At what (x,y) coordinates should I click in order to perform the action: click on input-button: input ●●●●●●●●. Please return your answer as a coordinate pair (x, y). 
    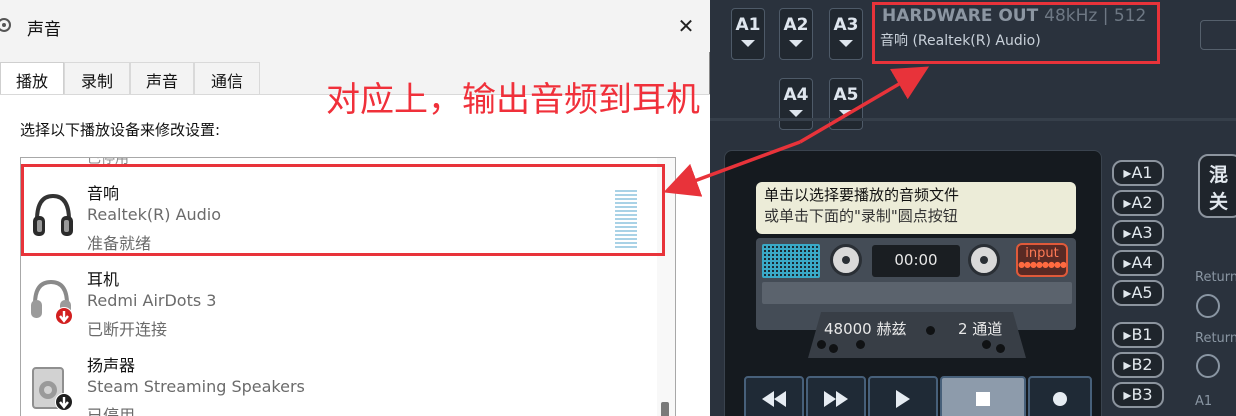
    Looking at the image, I should click on (1042, 260).